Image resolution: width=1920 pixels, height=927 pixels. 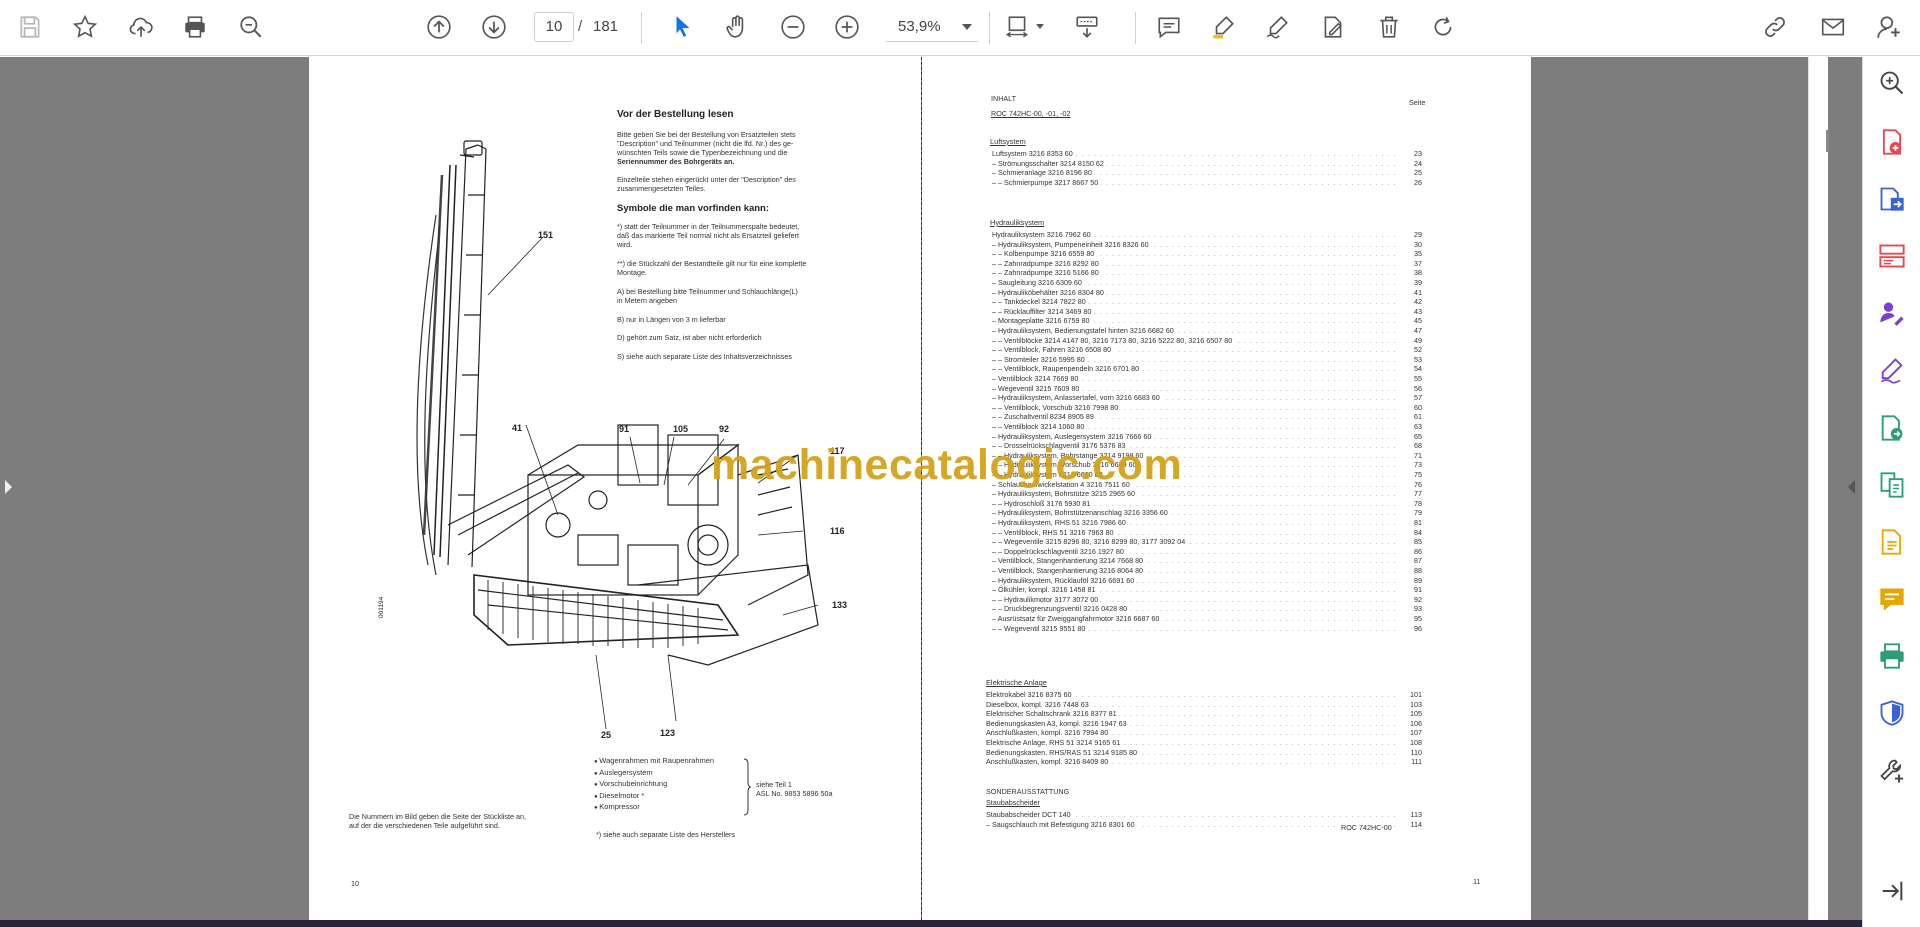 What do you see at coordinates (195, 27) in the screenshot?
I see `print-icon` at bounding box center [195, 27].